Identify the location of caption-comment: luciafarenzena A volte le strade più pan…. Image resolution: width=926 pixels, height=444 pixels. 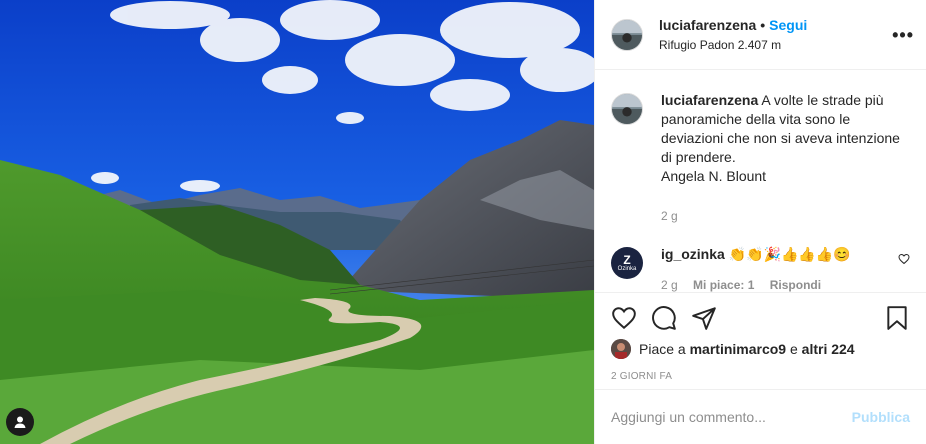
(760, 157).